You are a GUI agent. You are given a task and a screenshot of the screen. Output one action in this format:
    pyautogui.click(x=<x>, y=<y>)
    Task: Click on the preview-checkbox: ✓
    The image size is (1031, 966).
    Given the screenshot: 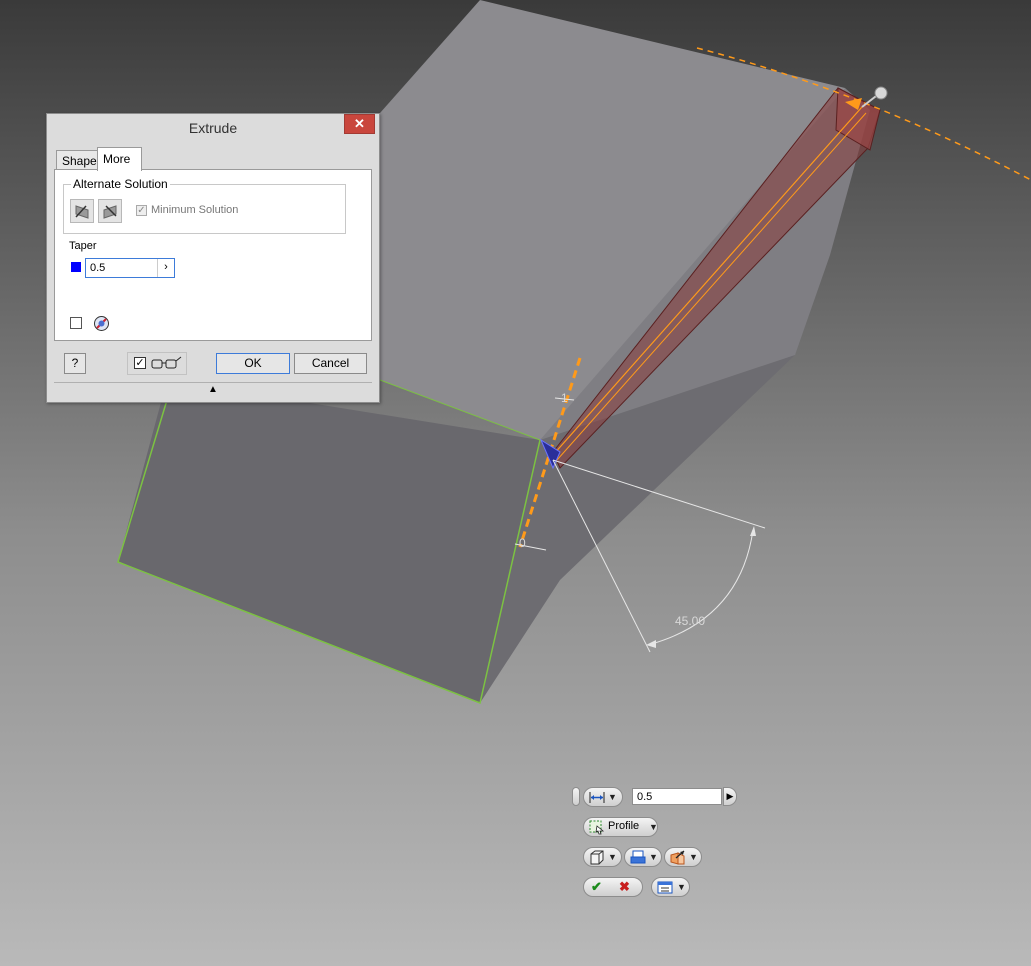 What is the action you would take?
    pyautogui.click(x=140, y=363)
    